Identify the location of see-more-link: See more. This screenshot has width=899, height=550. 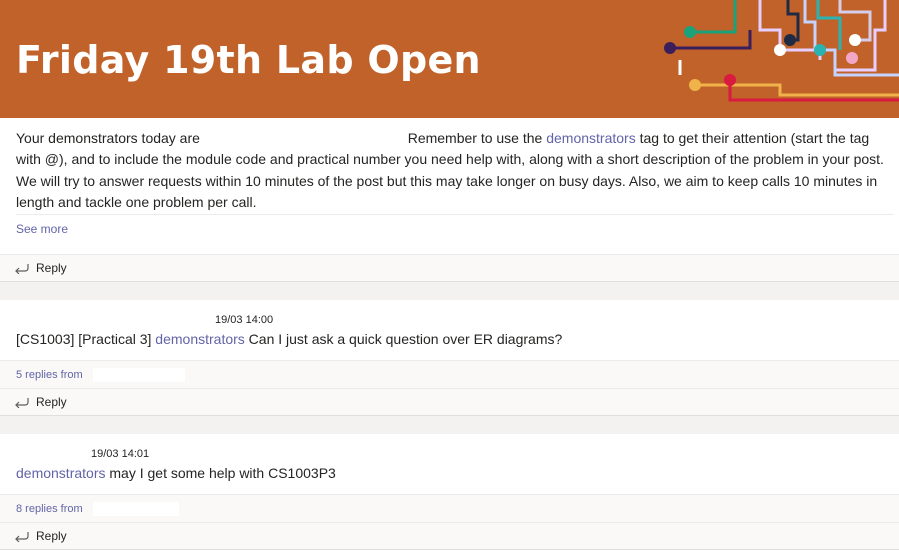
(42, 229).